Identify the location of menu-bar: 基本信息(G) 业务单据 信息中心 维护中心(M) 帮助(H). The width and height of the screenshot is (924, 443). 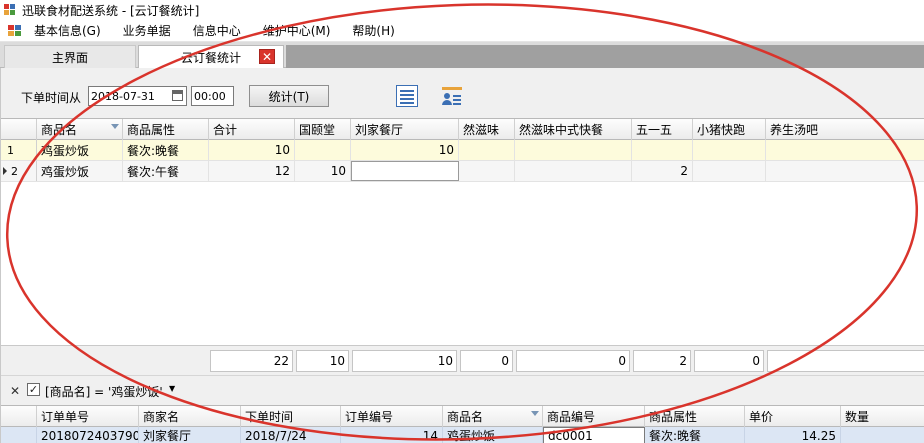
(462, 31).